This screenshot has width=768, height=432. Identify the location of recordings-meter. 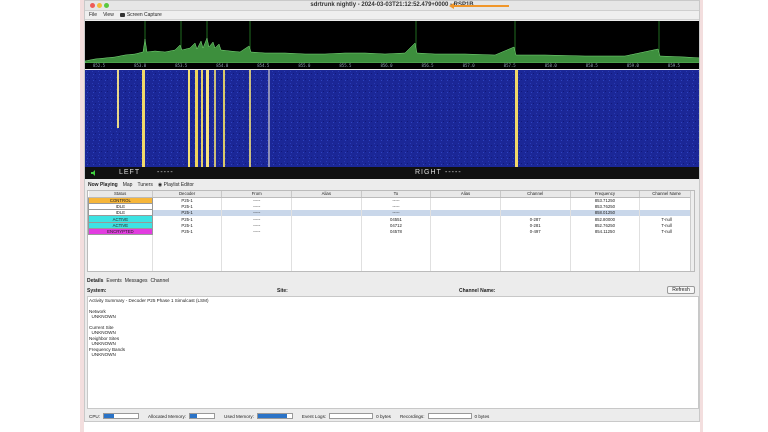
(449, 416).